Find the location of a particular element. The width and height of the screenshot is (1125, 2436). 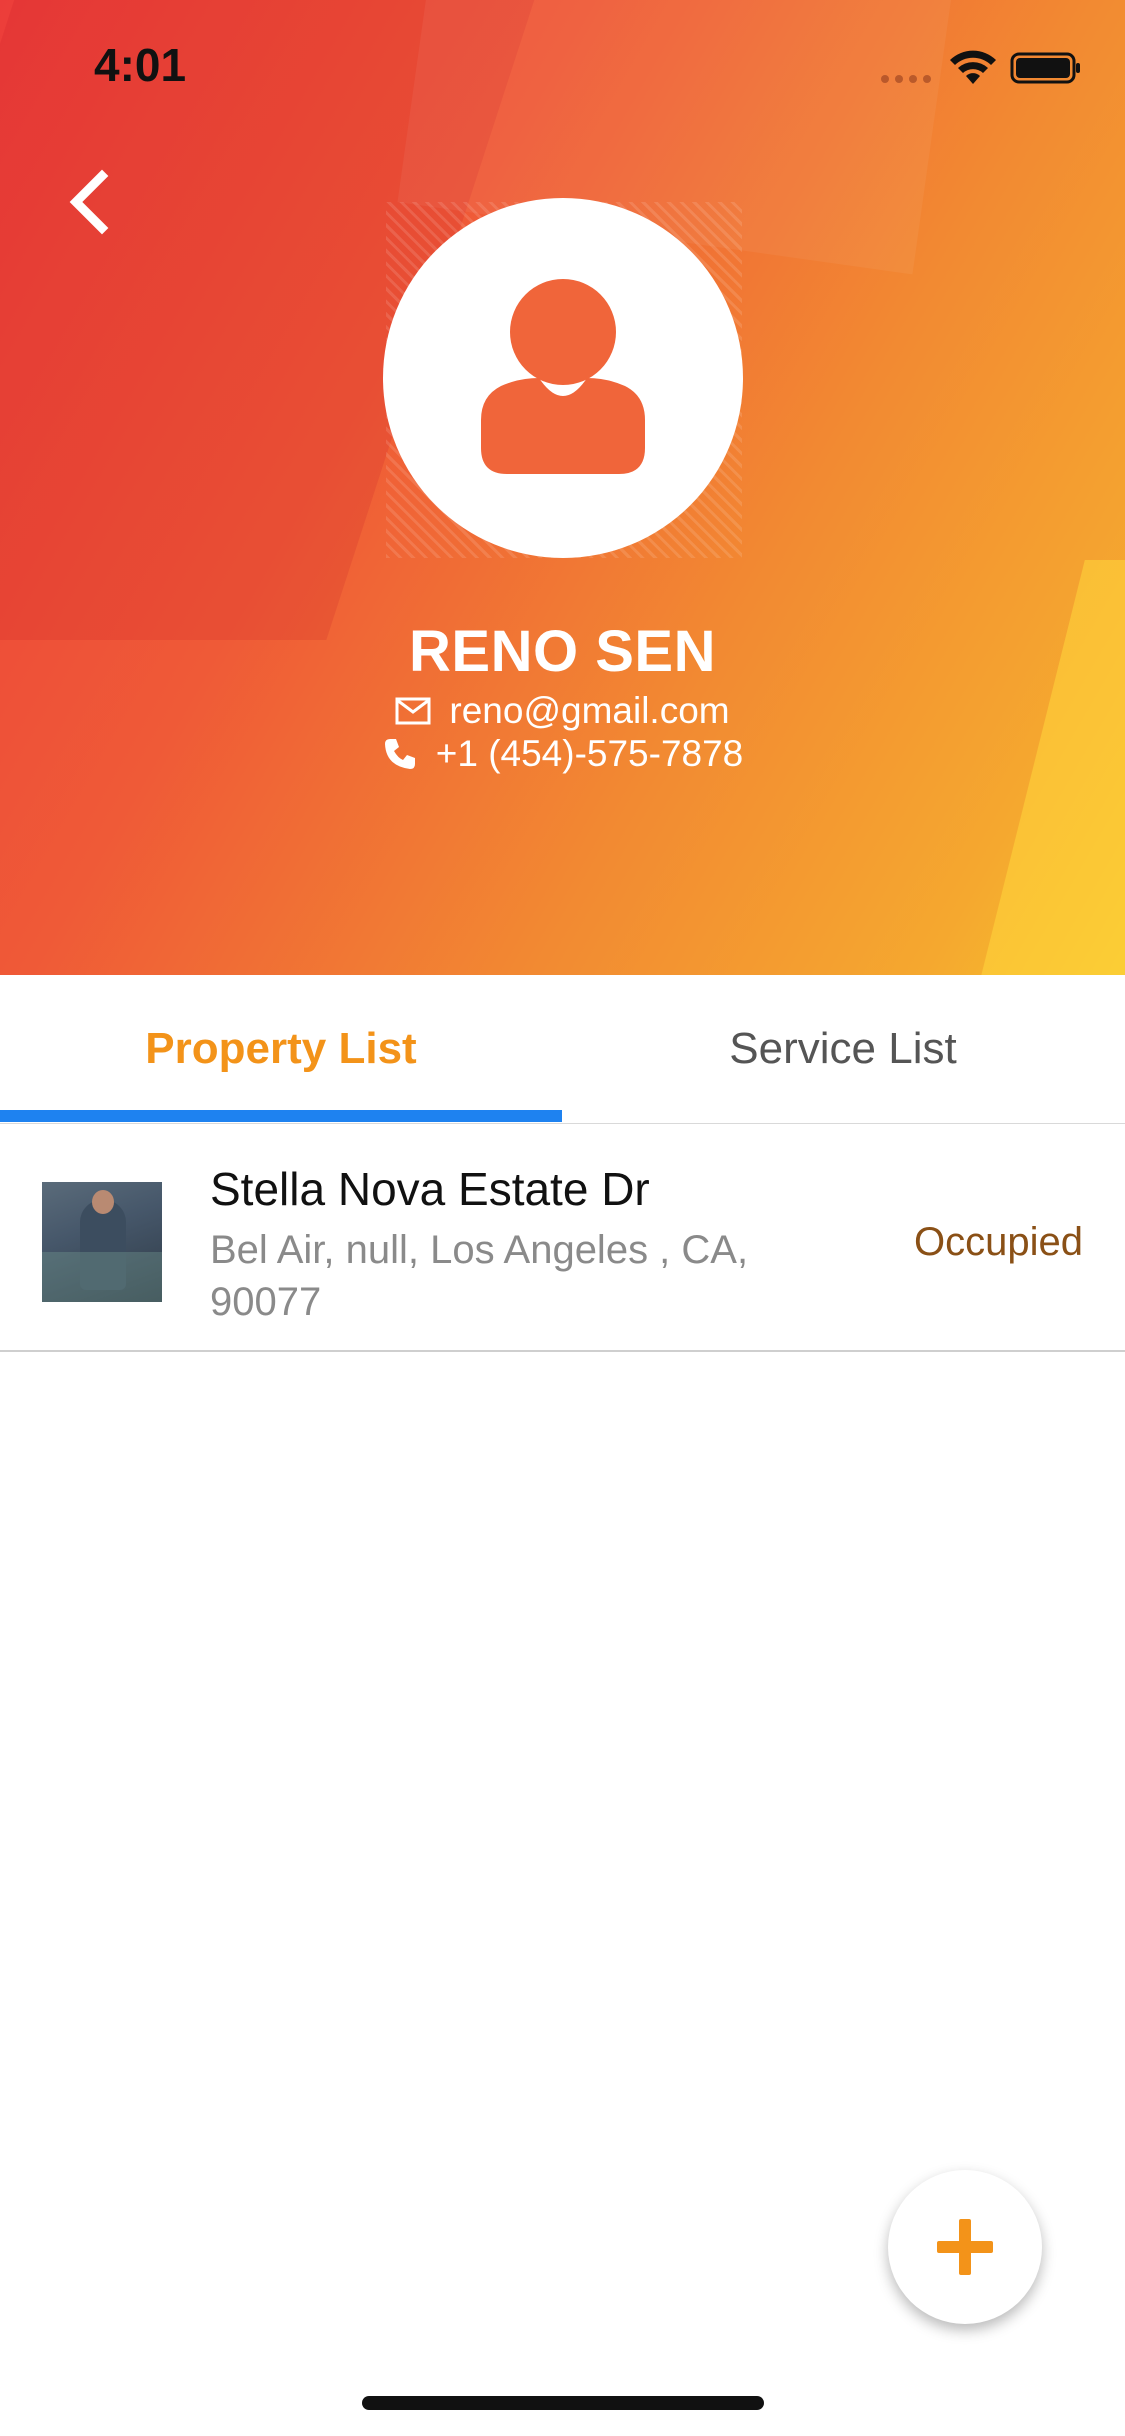

back-button is located at coordinates (92, 200).